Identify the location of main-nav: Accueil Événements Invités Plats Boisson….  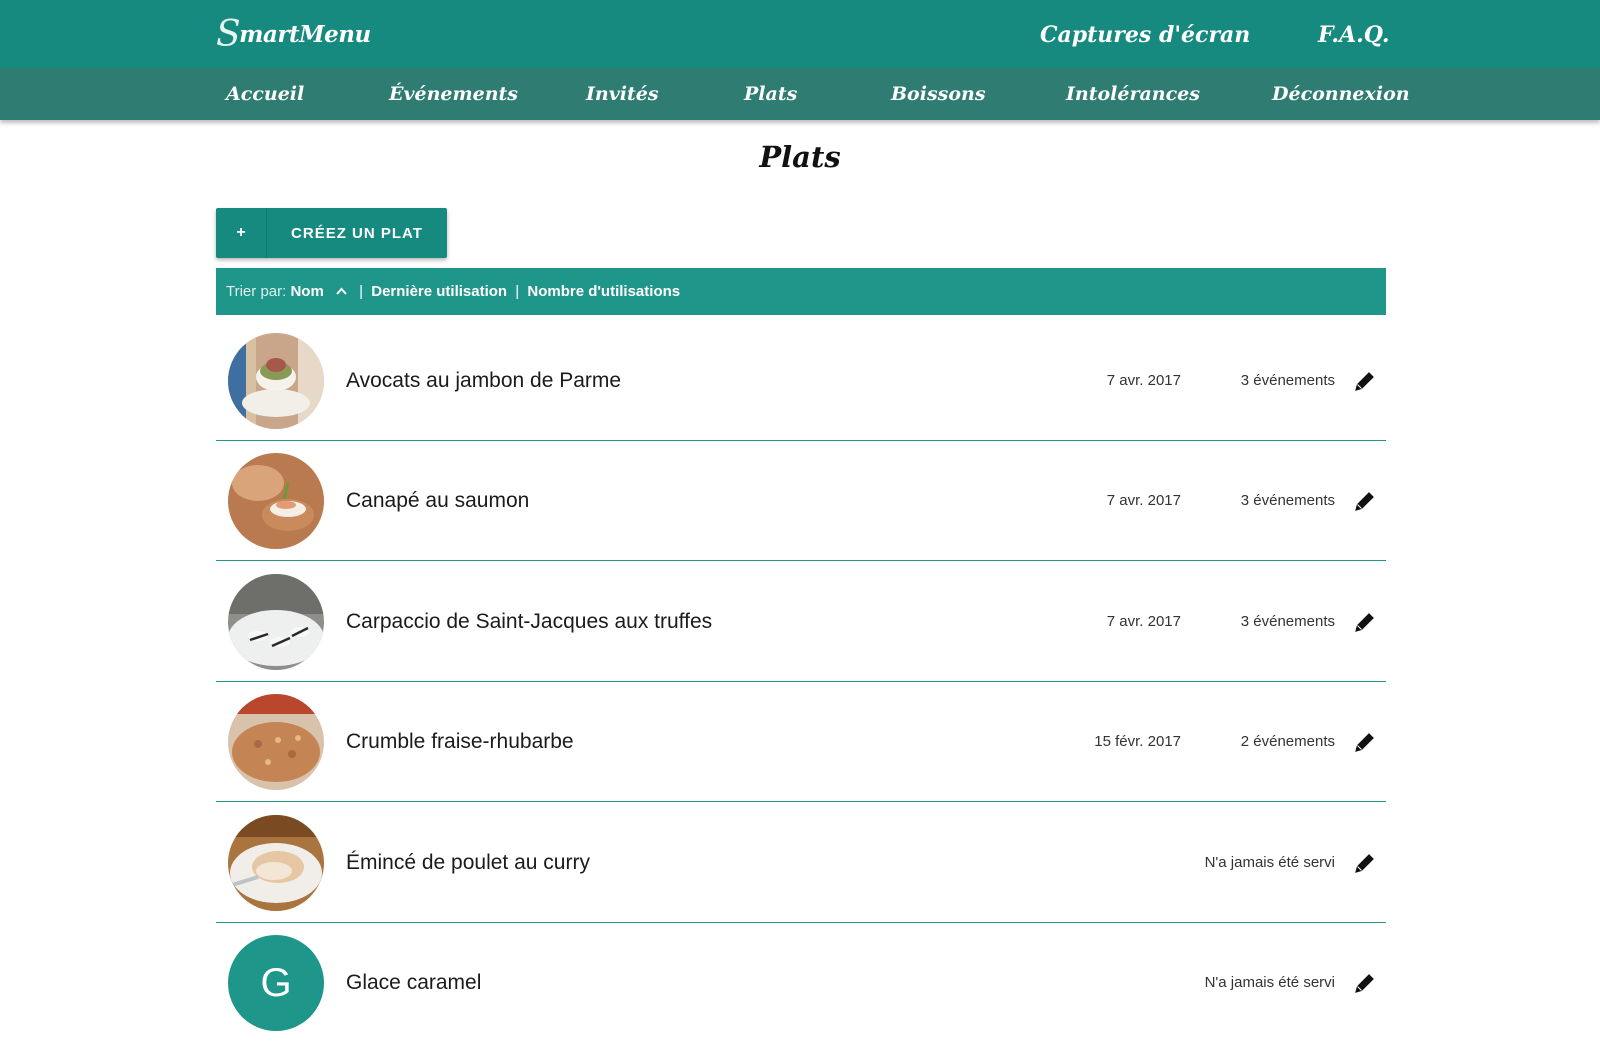
(800, 94).